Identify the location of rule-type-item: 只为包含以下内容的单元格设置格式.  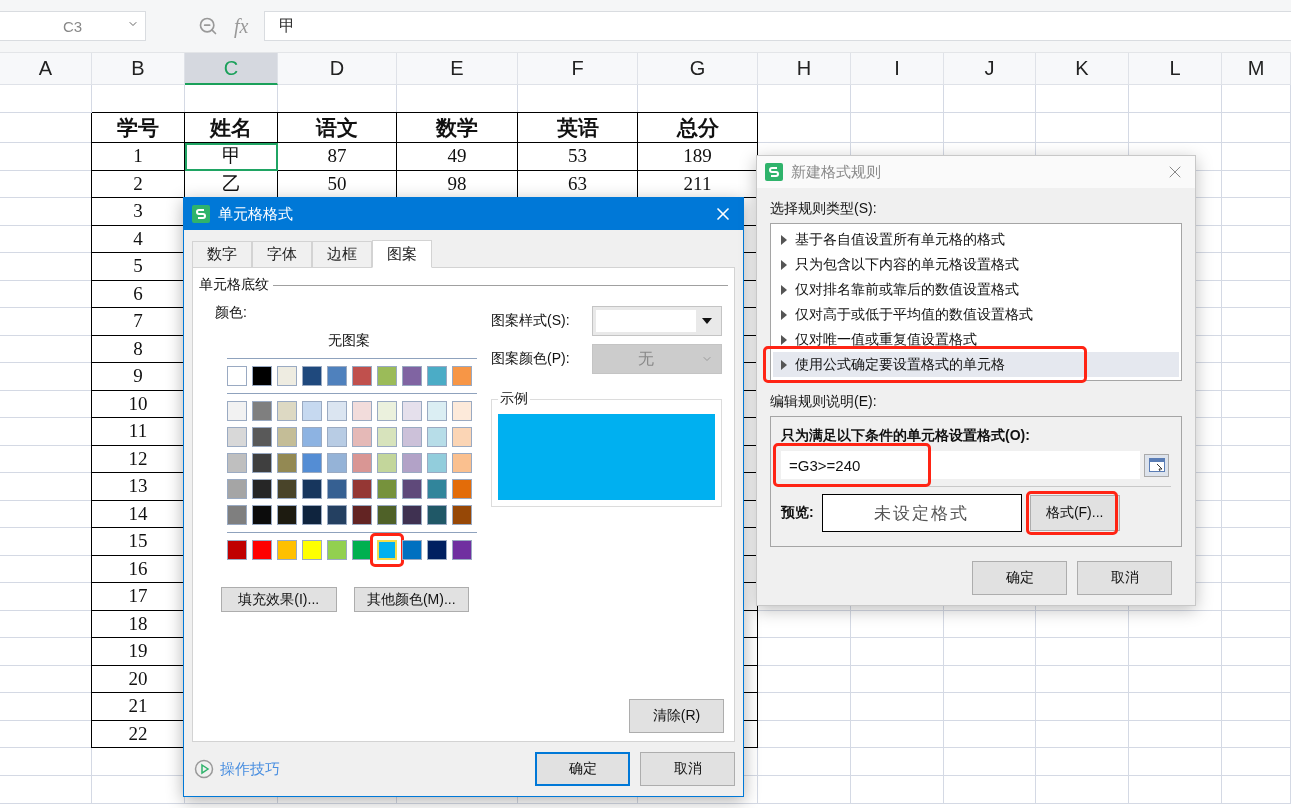
(976, 264).